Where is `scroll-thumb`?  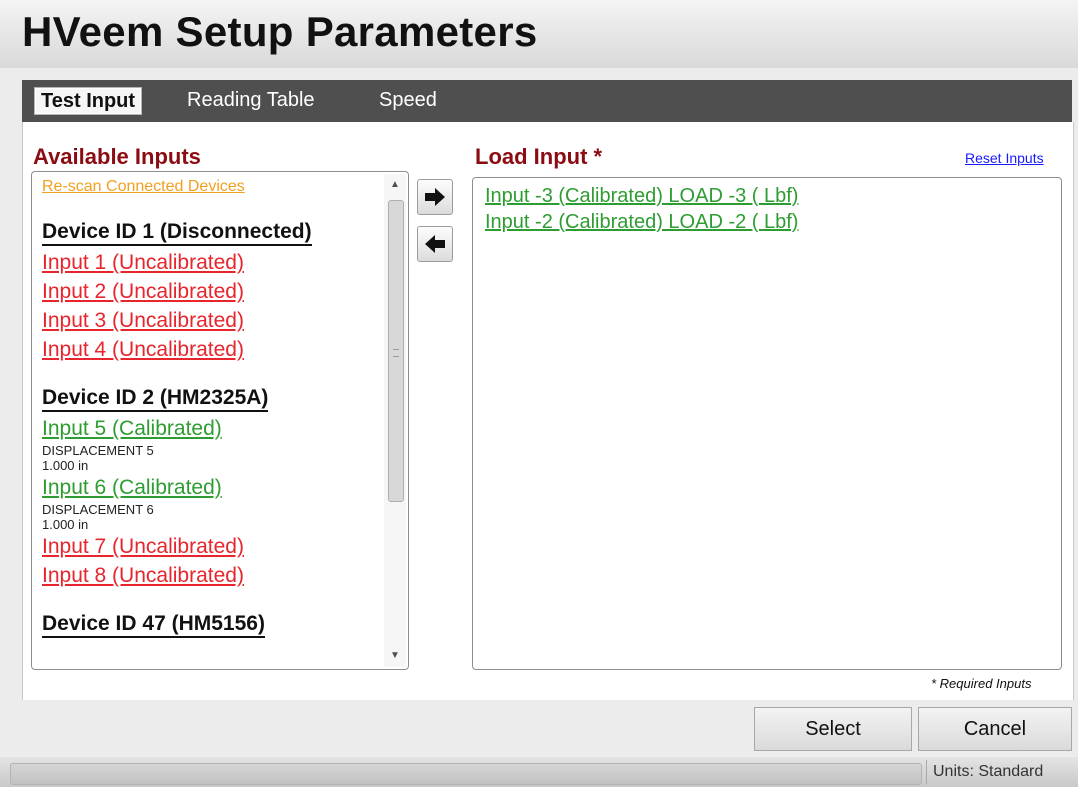
scroll-thumb is located at coordinates (396, 351).